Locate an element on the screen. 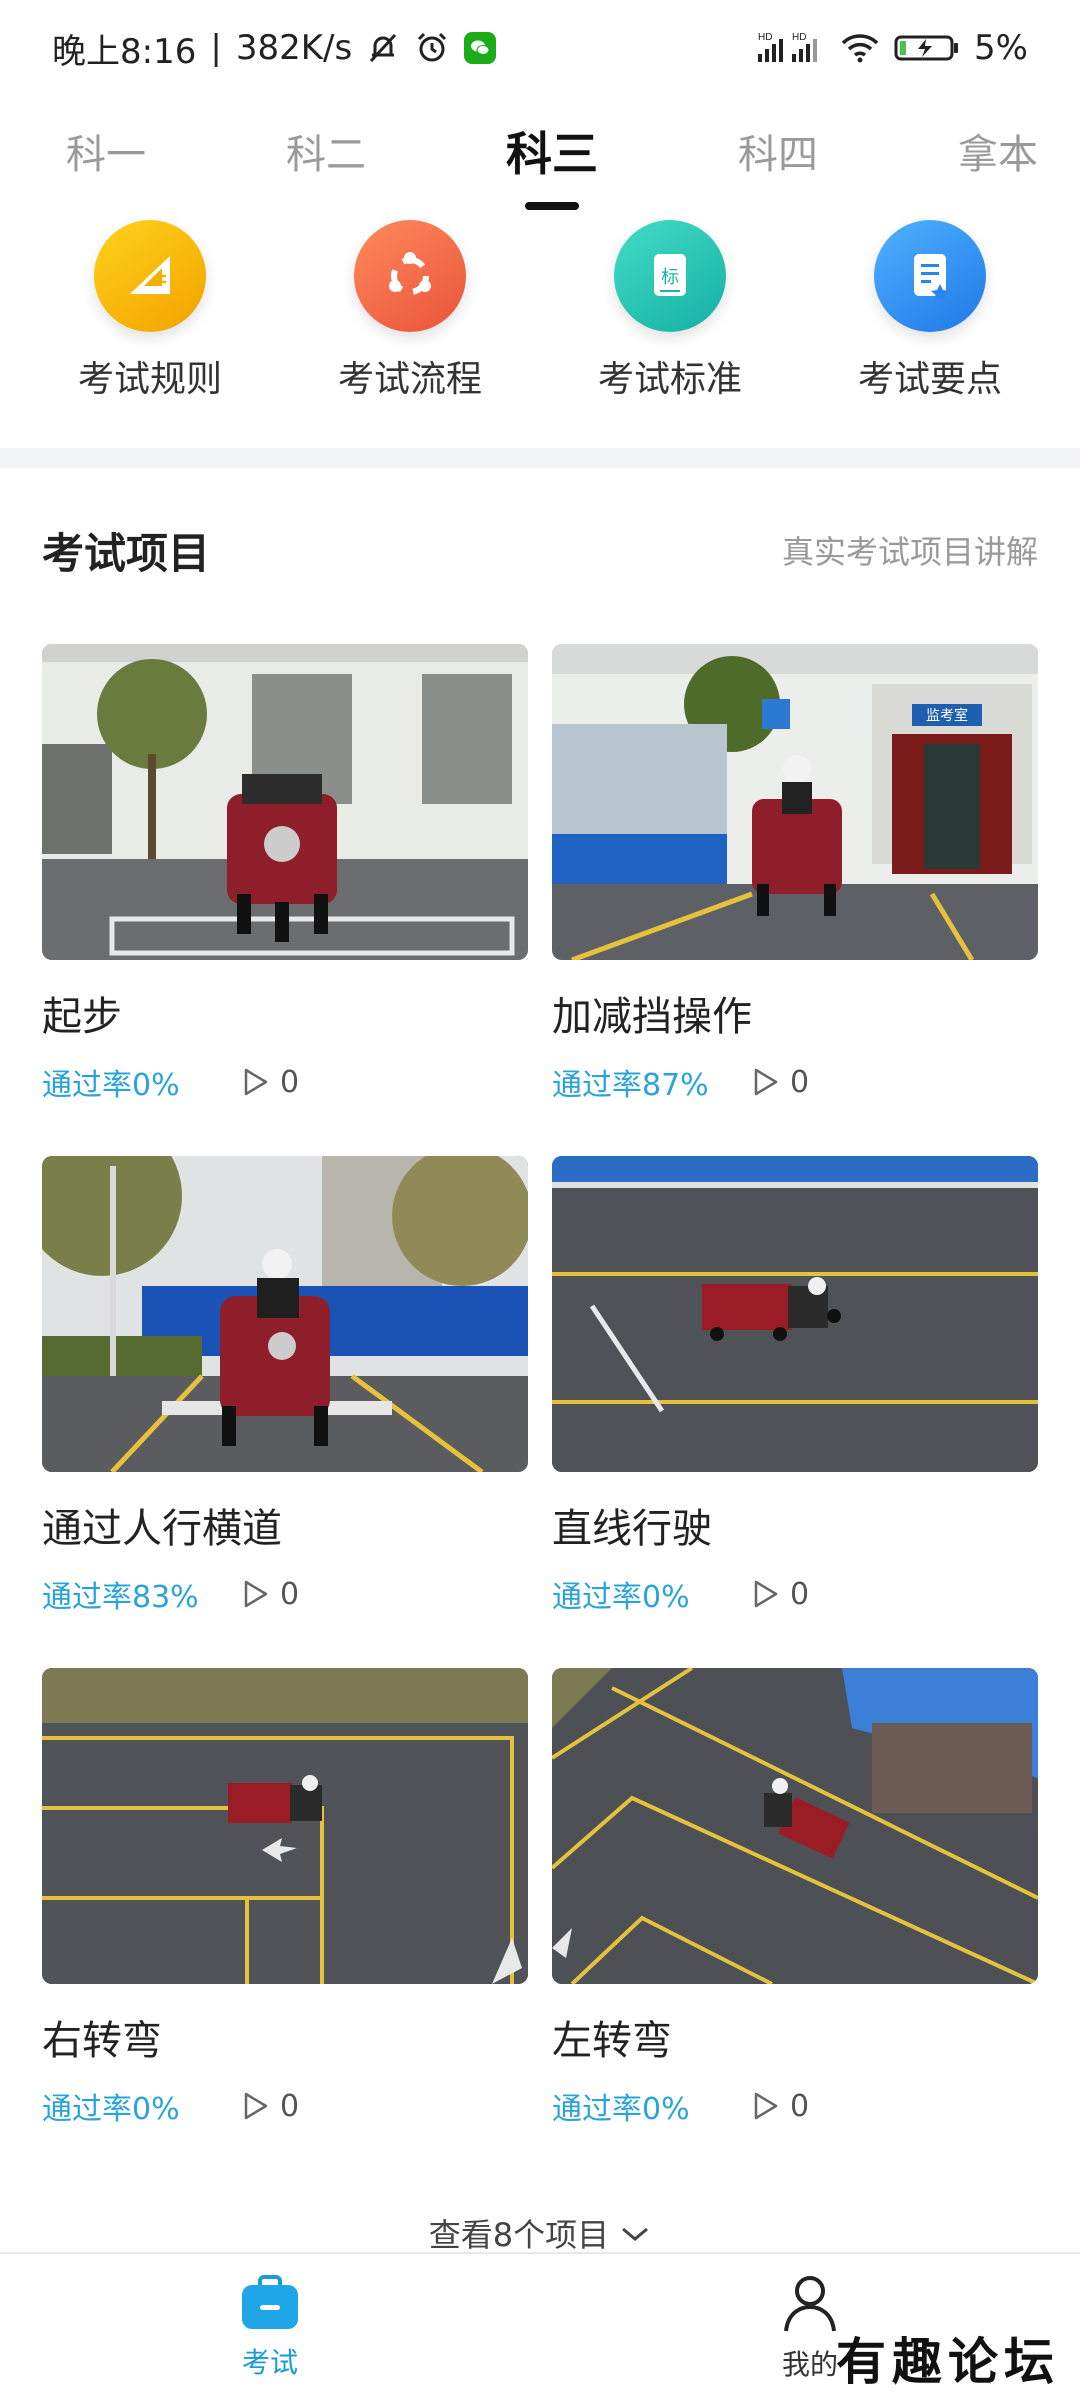  view-all-items-button: 查看8个项目 is located at coordinates (540, 2233).